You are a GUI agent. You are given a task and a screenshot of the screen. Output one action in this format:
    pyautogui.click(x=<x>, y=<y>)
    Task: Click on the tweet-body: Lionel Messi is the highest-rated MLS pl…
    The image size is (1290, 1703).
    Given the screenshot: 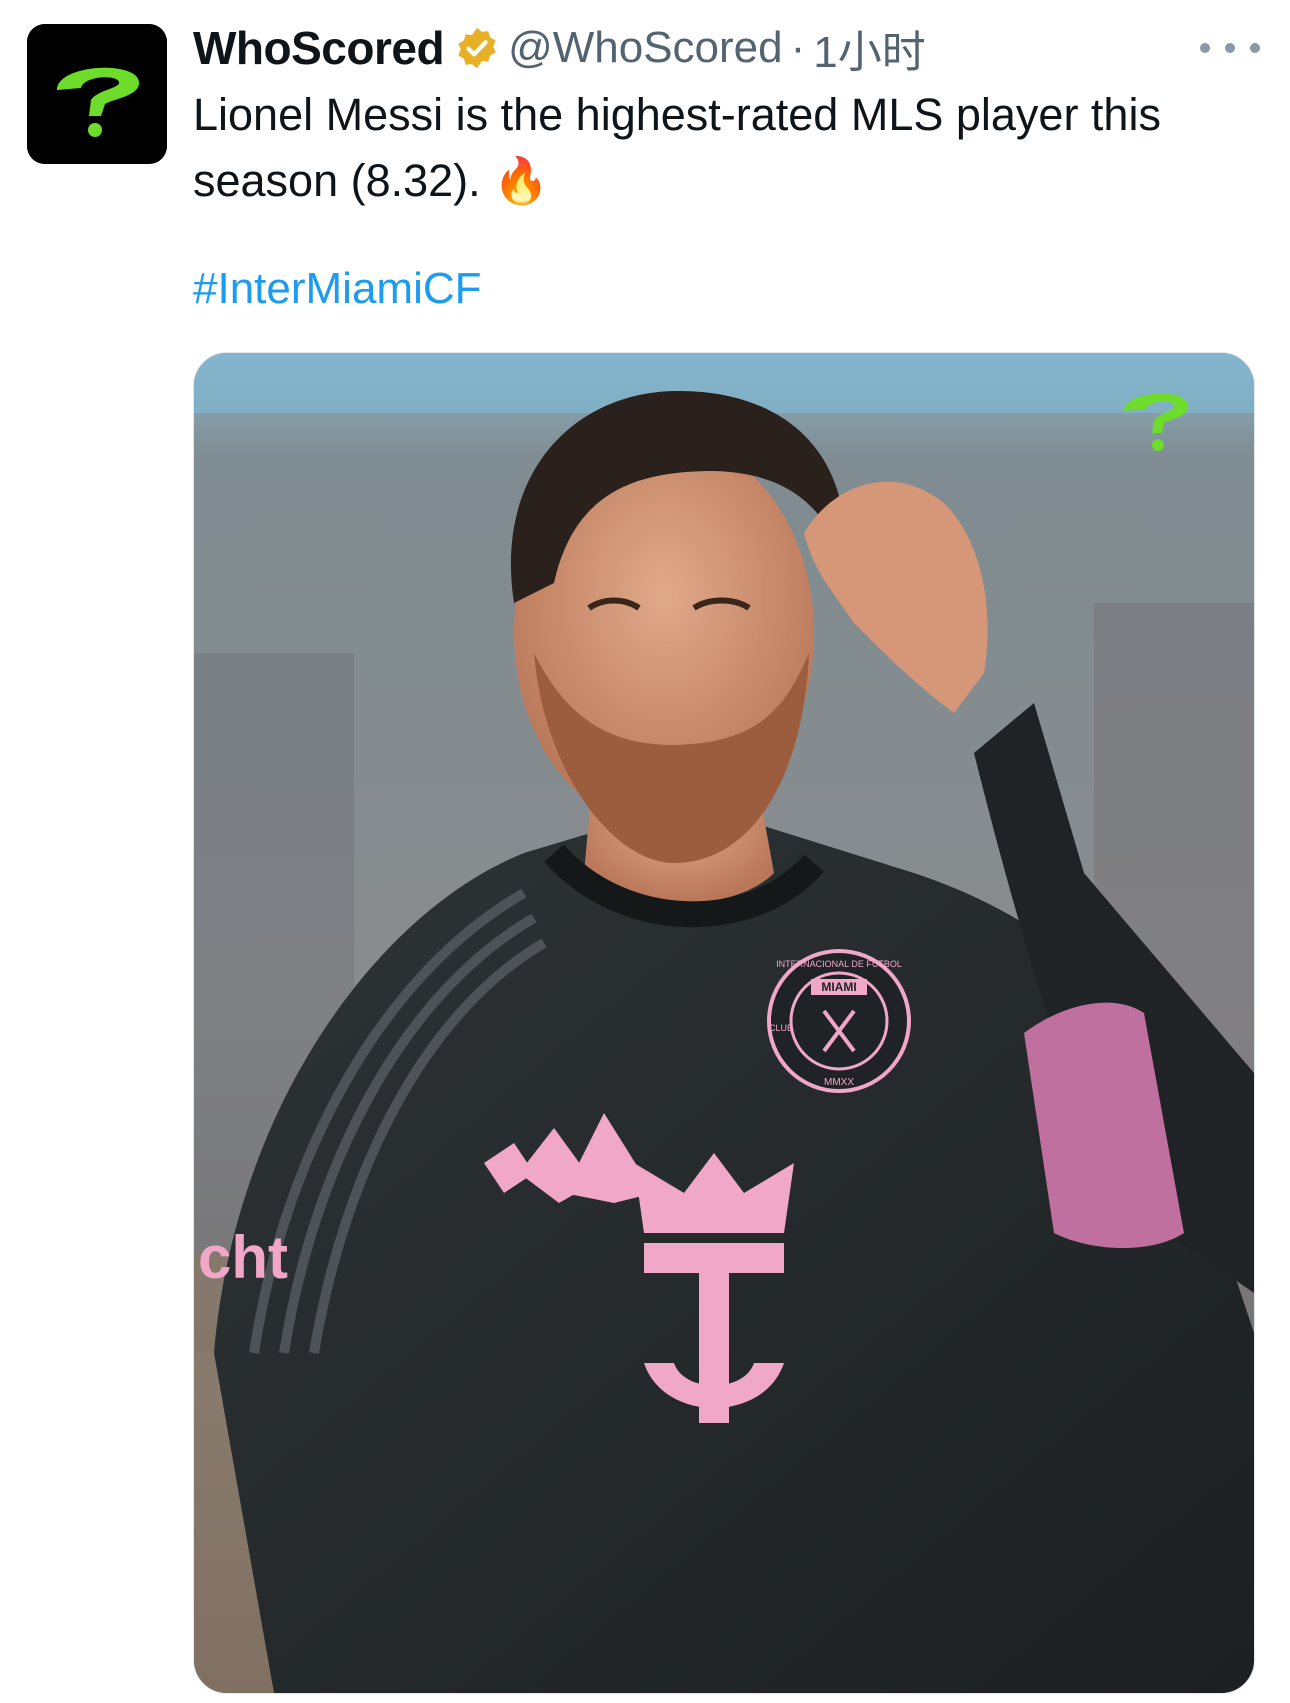 What is the action you would take?
    pyautogui.click(x=723, y=148)
    